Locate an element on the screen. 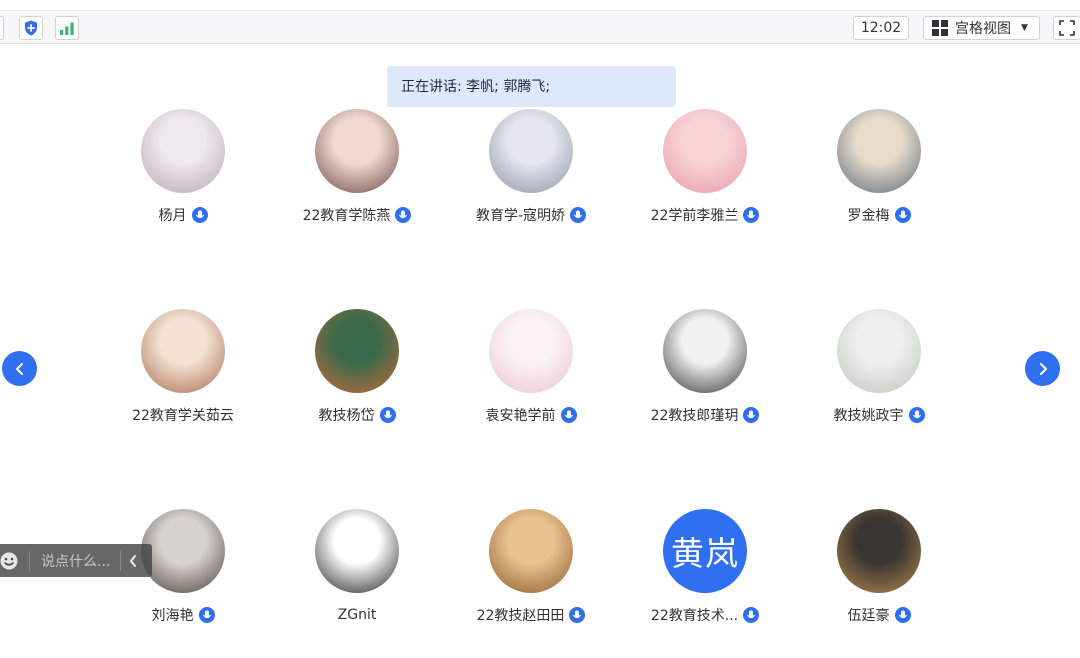 The image size is (1080, 658). participant-name: 杨月 is located at coordinates (172, 216).